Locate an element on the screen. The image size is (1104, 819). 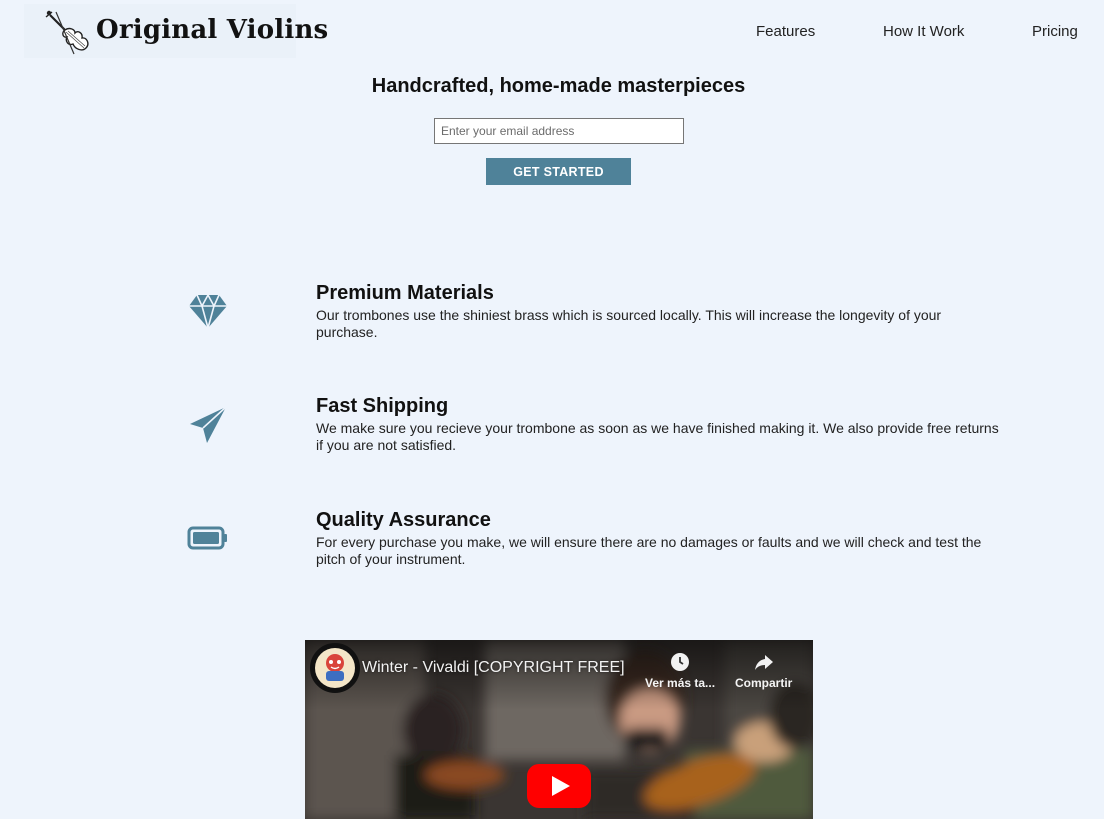
hero-title: Handcrafted, home-made masterpieces is located at coordinates (558, 86).